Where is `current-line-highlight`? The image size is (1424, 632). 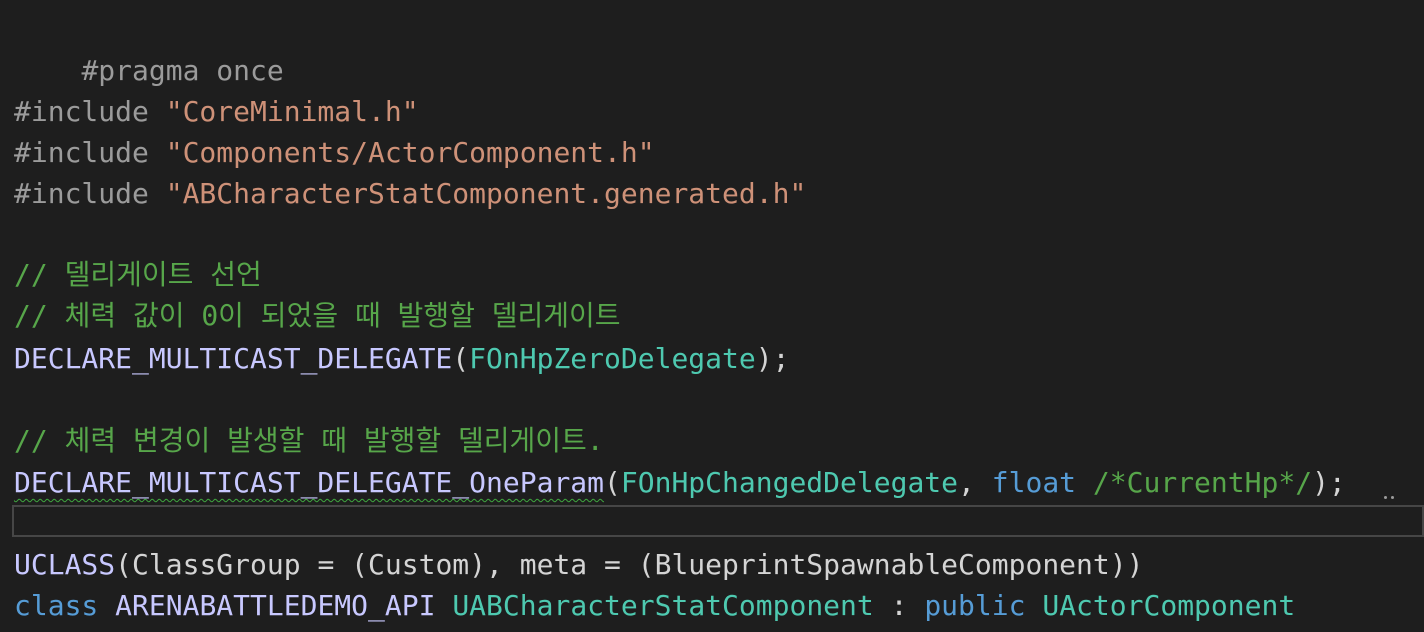
current-line-highlight is located at coordinates (718, 521).